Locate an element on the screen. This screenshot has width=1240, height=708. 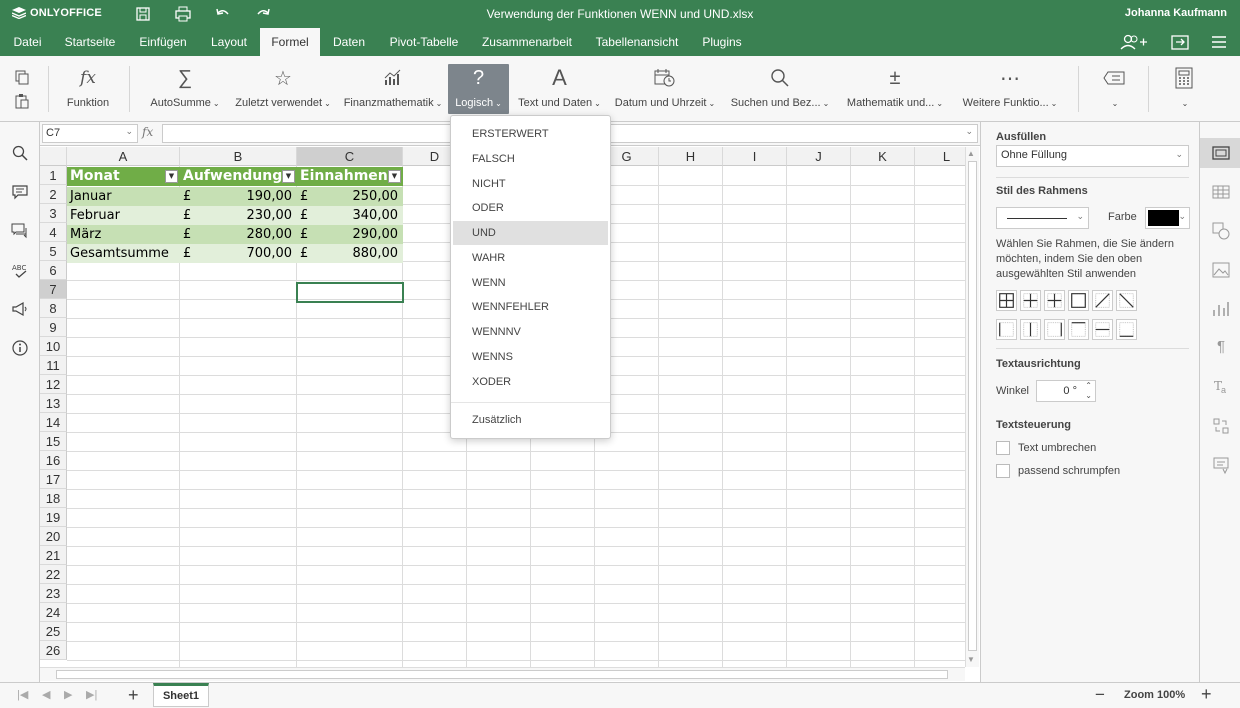
about-info-icon is located at coordinates (20, 348).